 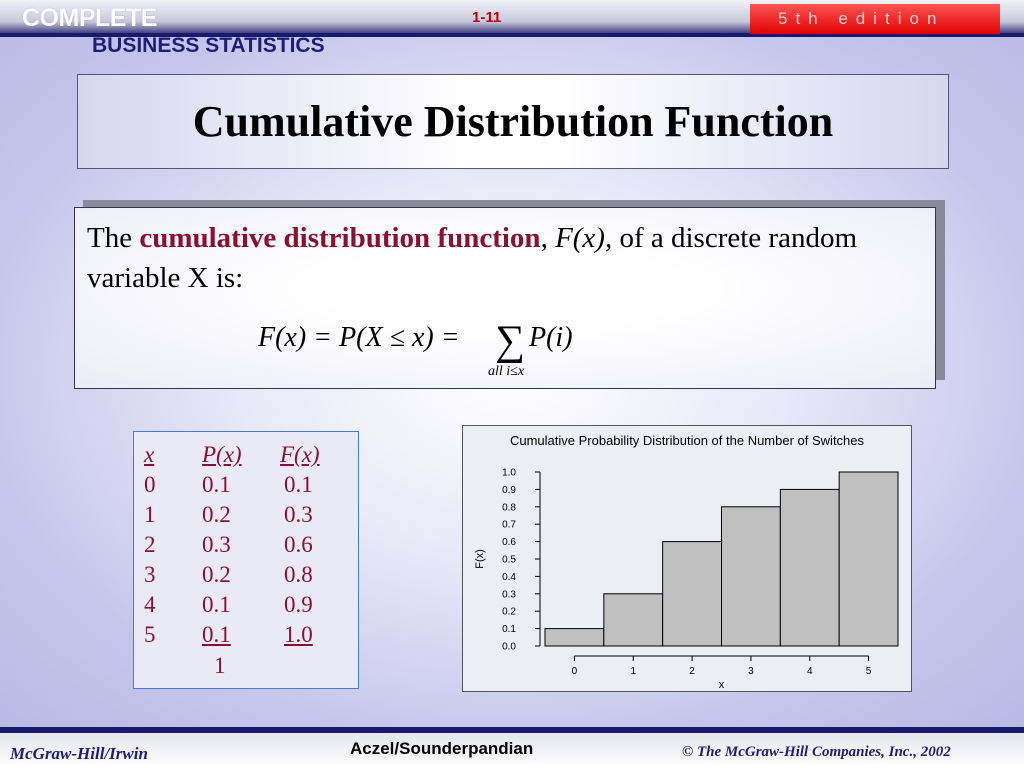 I want to click on x-axis-label: x, so click(x=722, y=685).